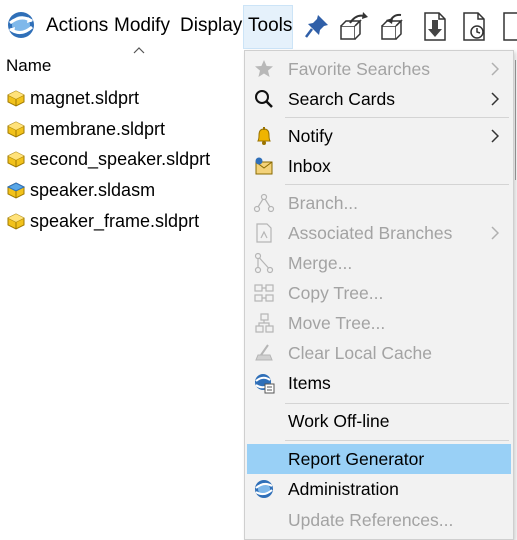  What do you see at coordinates (435, 26) in the screenshot?
I see `get-document-icon` at bounding box center [435, 26].